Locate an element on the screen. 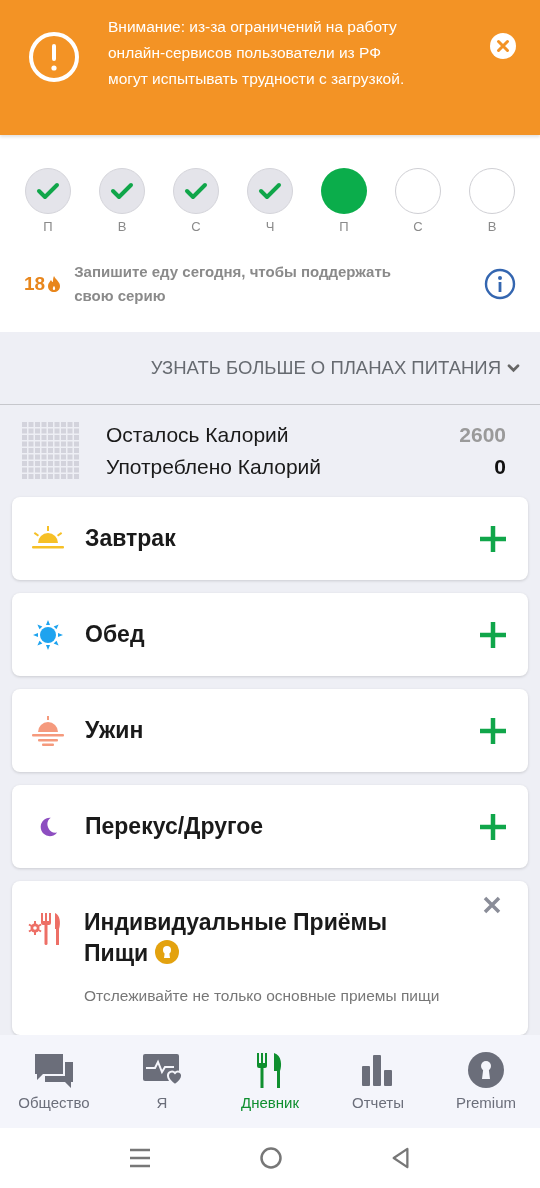 This screenshot has width=540, height=1188. streak-message: Запишите еду сегодня, чтобы поддержать свою серию is located at coordinates (233, 284).